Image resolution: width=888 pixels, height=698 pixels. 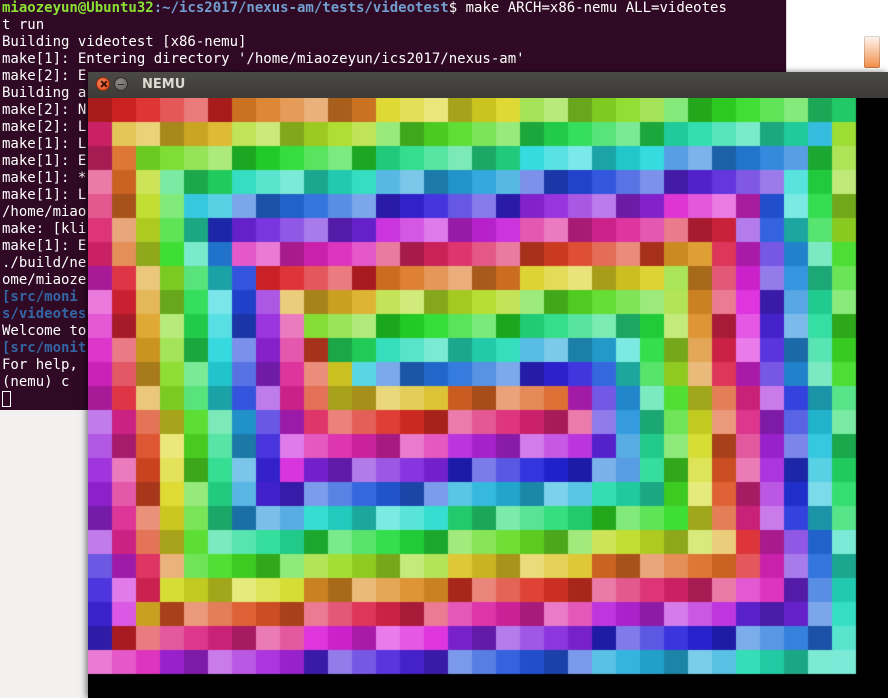 I want to click on prompt-path: :~/ics2017/nexus-am/tests/videotest, so click(x=301, y=8).